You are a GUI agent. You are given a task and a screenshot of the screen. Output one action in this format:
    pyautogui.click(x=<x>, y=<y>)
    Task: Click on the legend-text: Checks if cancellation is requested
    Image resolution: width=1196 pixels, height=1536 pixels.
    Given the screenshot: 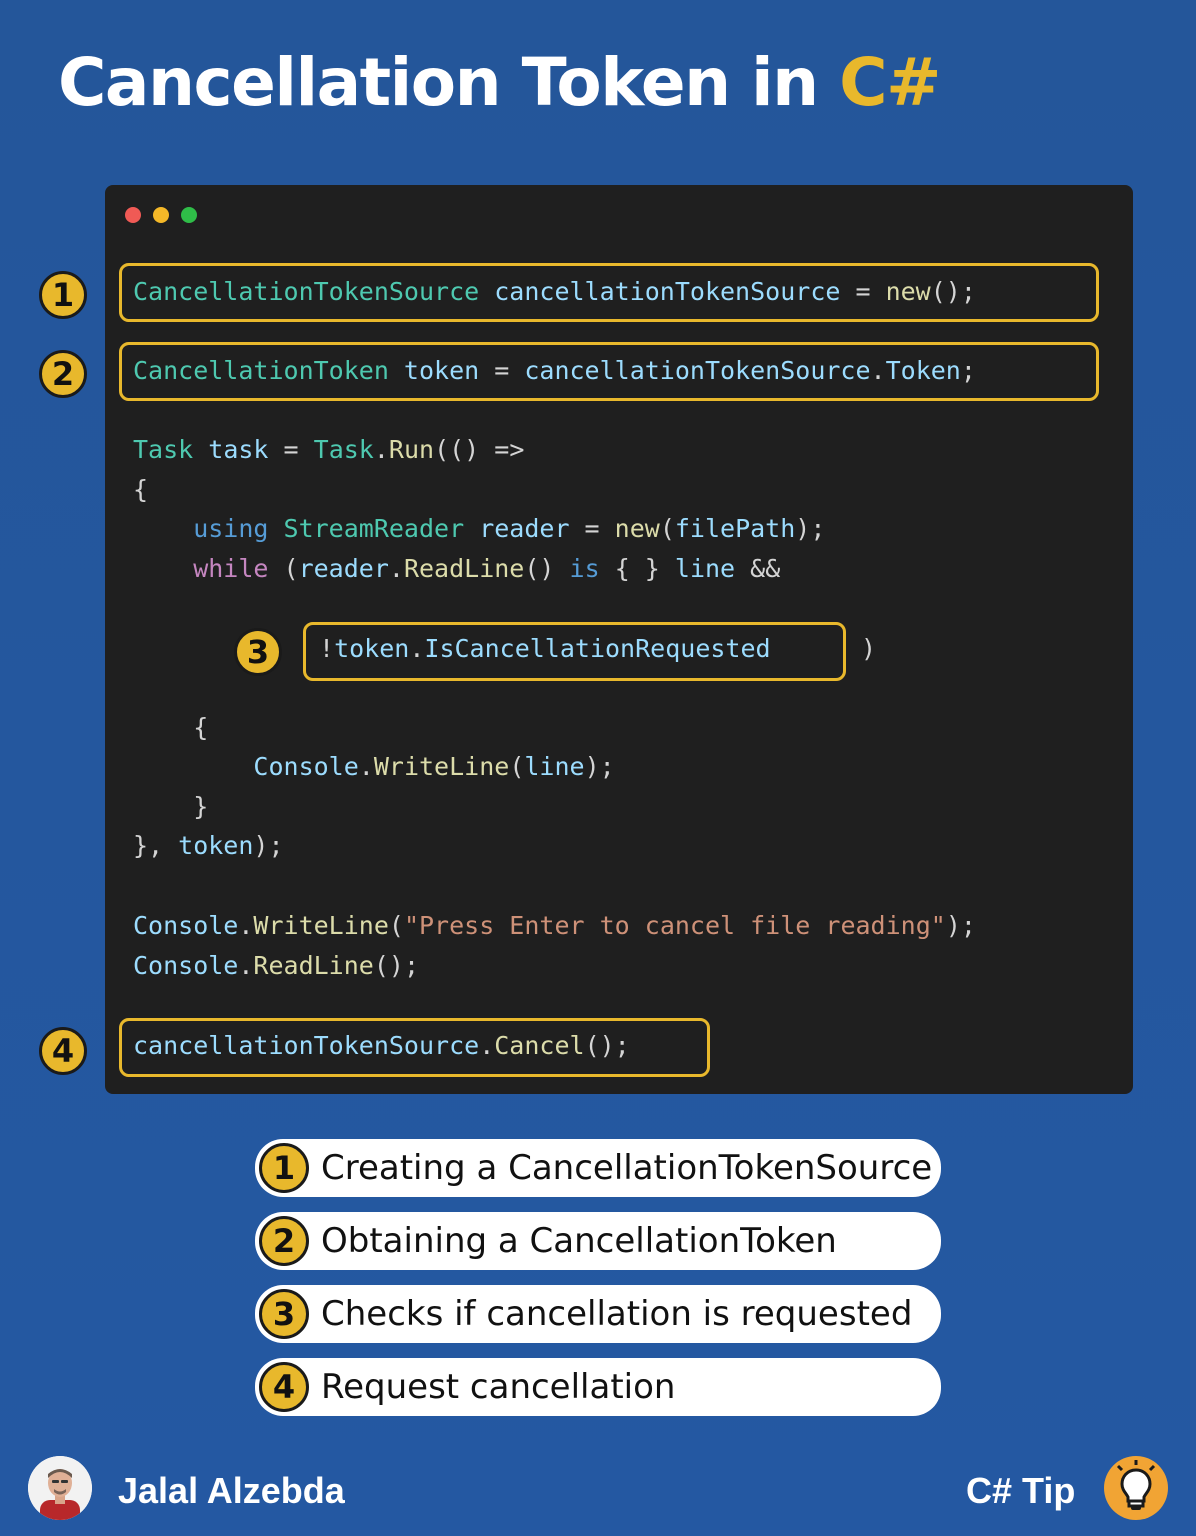 What is the action you would take?
    pyautogui.click(x=617, y=1314)
    